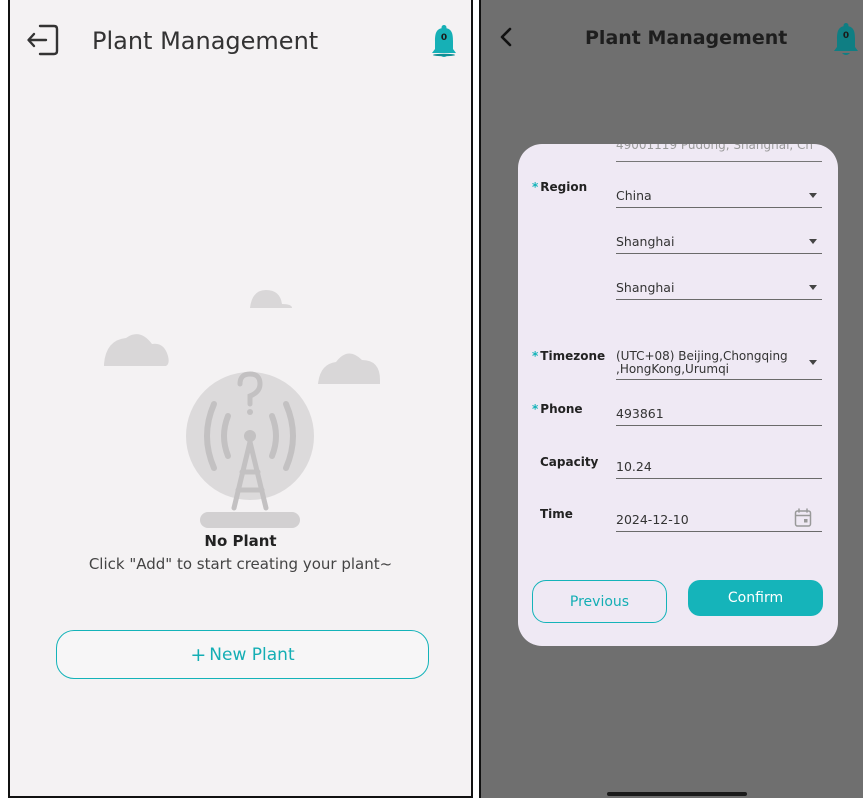 This screenshot has width=863, height=798. What do you see at coordinates (719, 519) in the screenshot?
I see `time-date-input: 2024-12-10` at bounding box center [719, 519].